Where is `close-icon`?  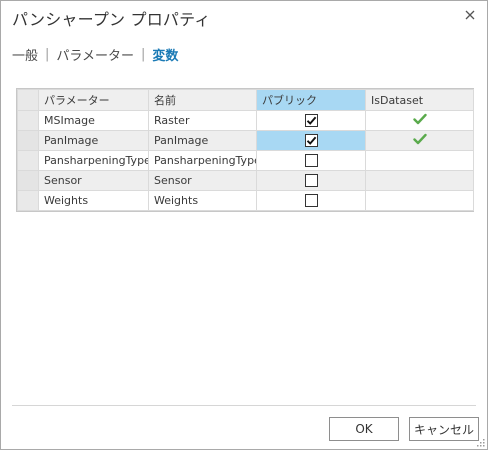
close-icon is located at coordinates (470, 15).